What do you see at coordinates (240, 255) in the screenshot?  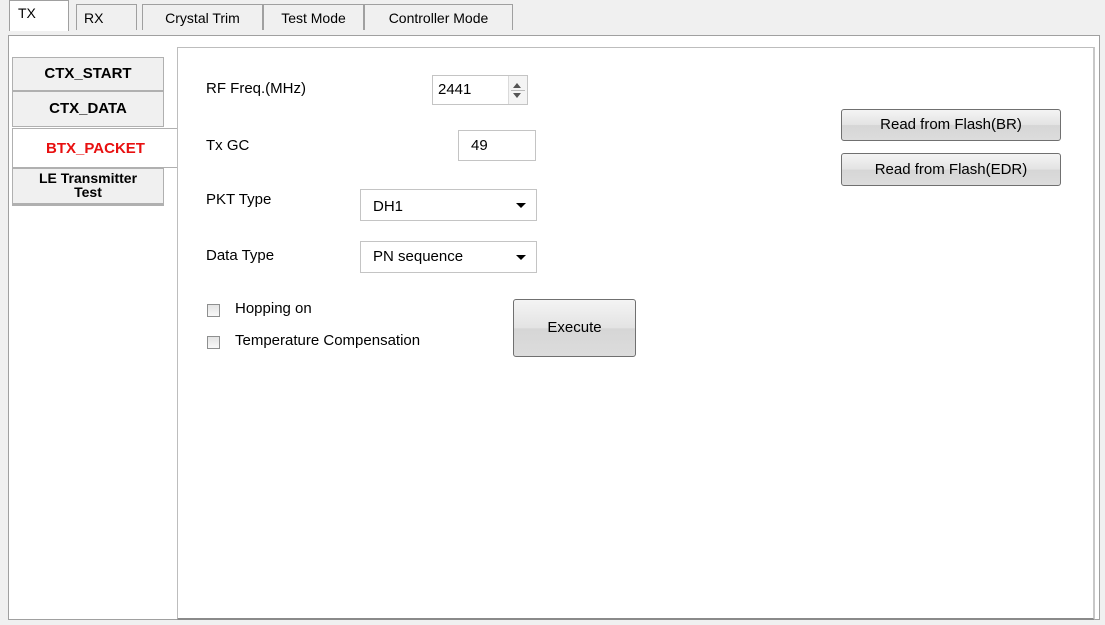 I see `data-type-label: Data Type` at bounding box center [240, 255].